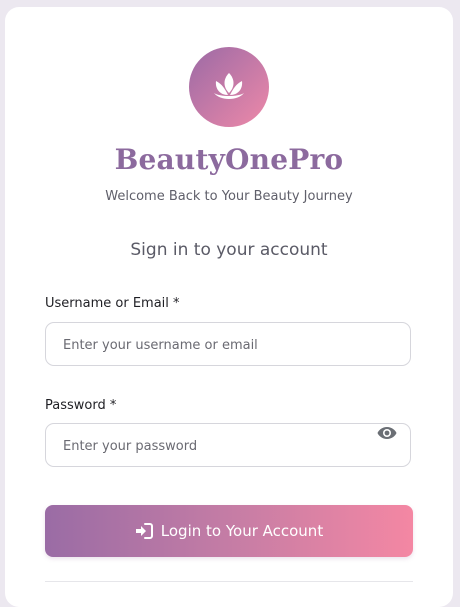  I want to click on eye-icon, so click(387, 433).